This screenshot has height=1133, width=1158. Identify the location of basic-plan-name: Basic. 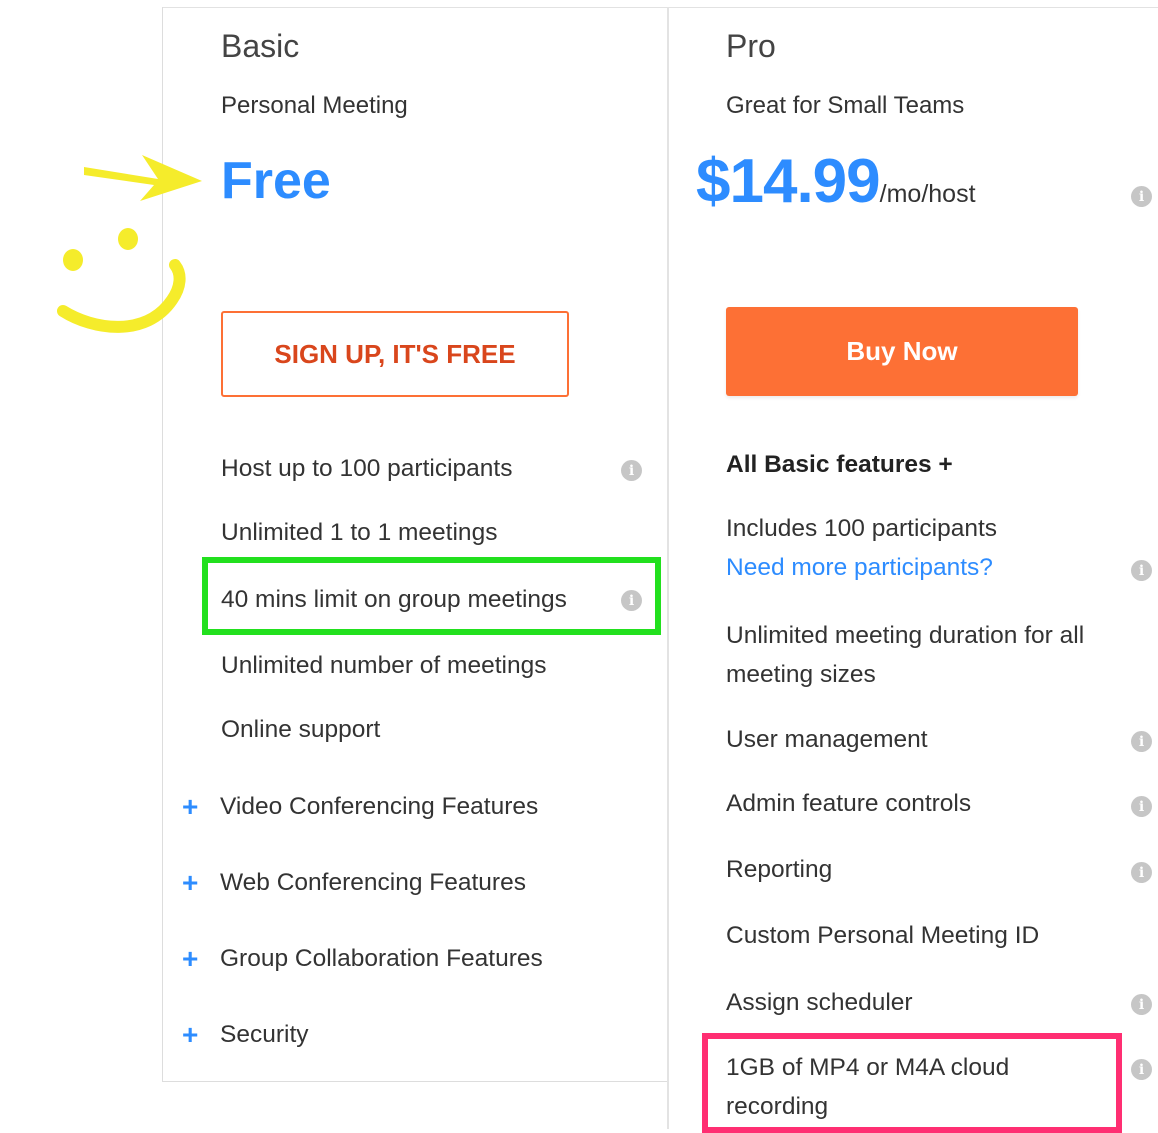
(260, 46).